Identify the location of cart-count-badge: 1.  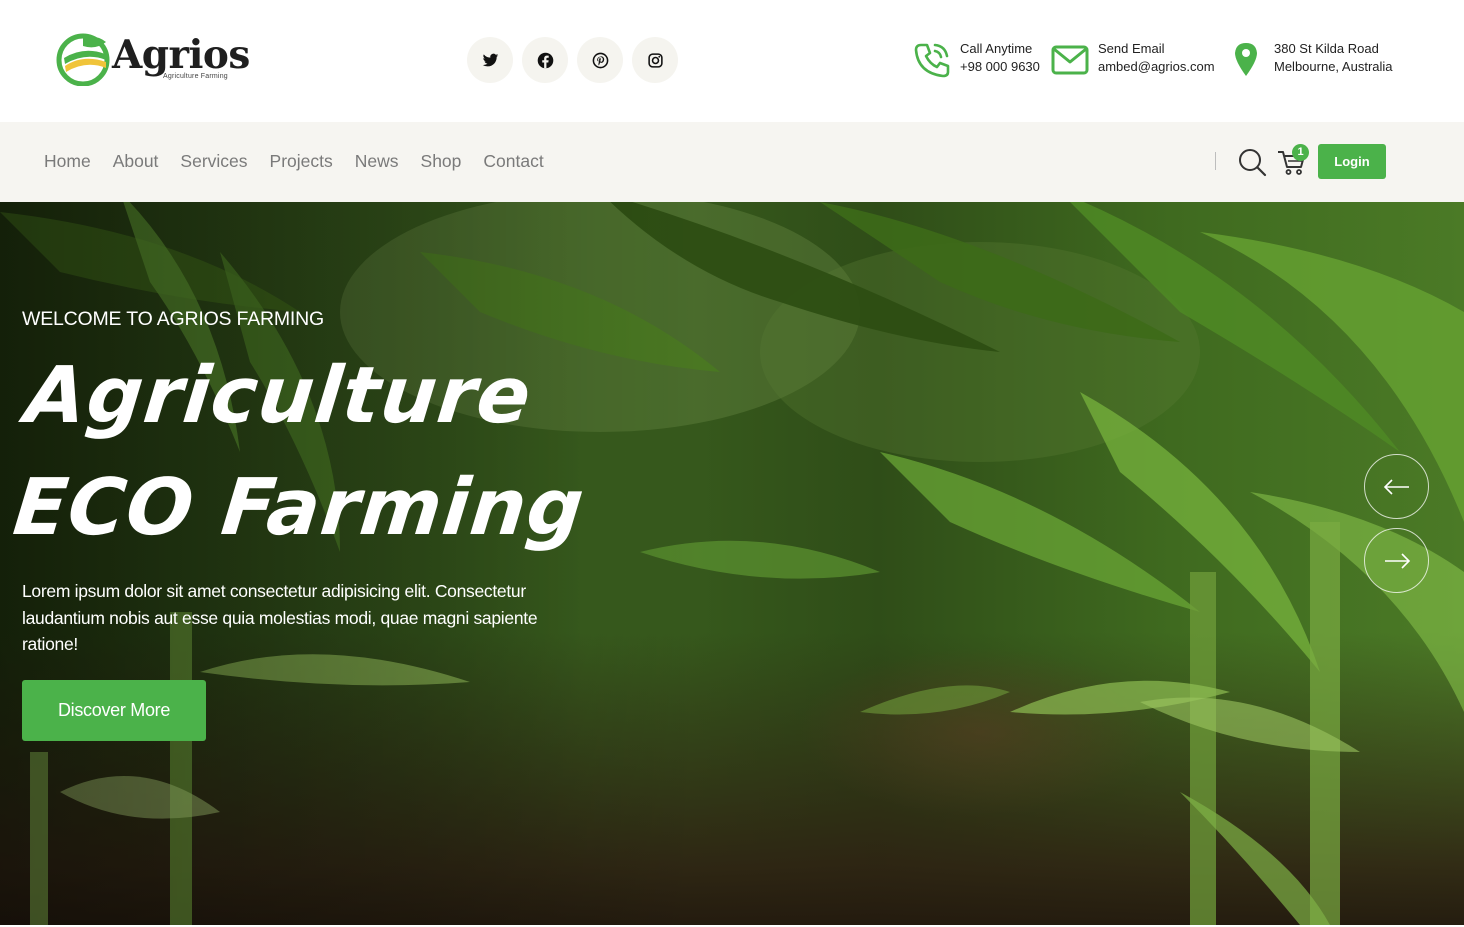
(1300, 152).